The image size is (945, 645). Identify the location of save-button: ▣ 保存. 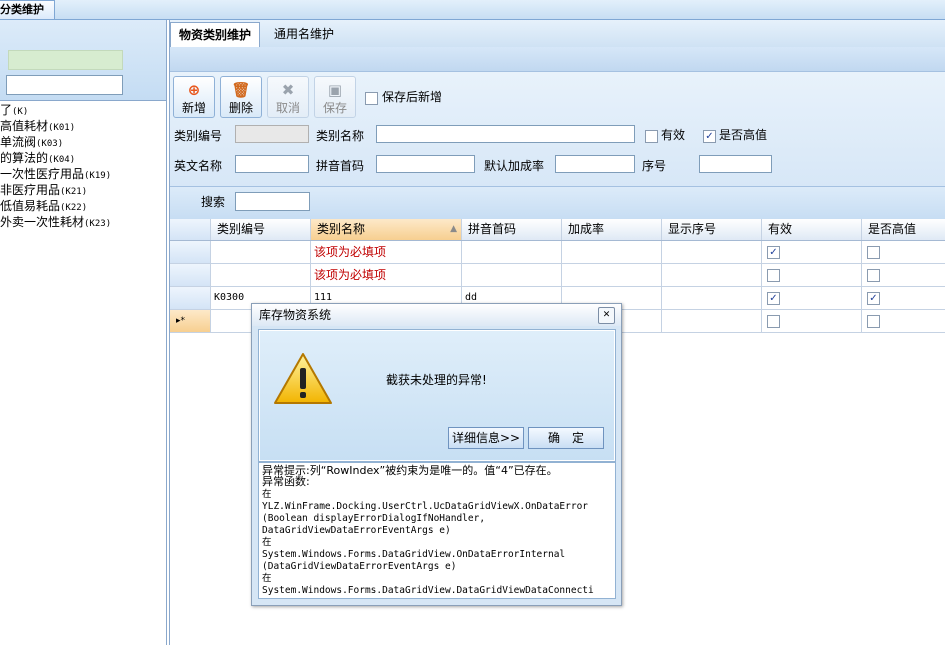
(335, 97).